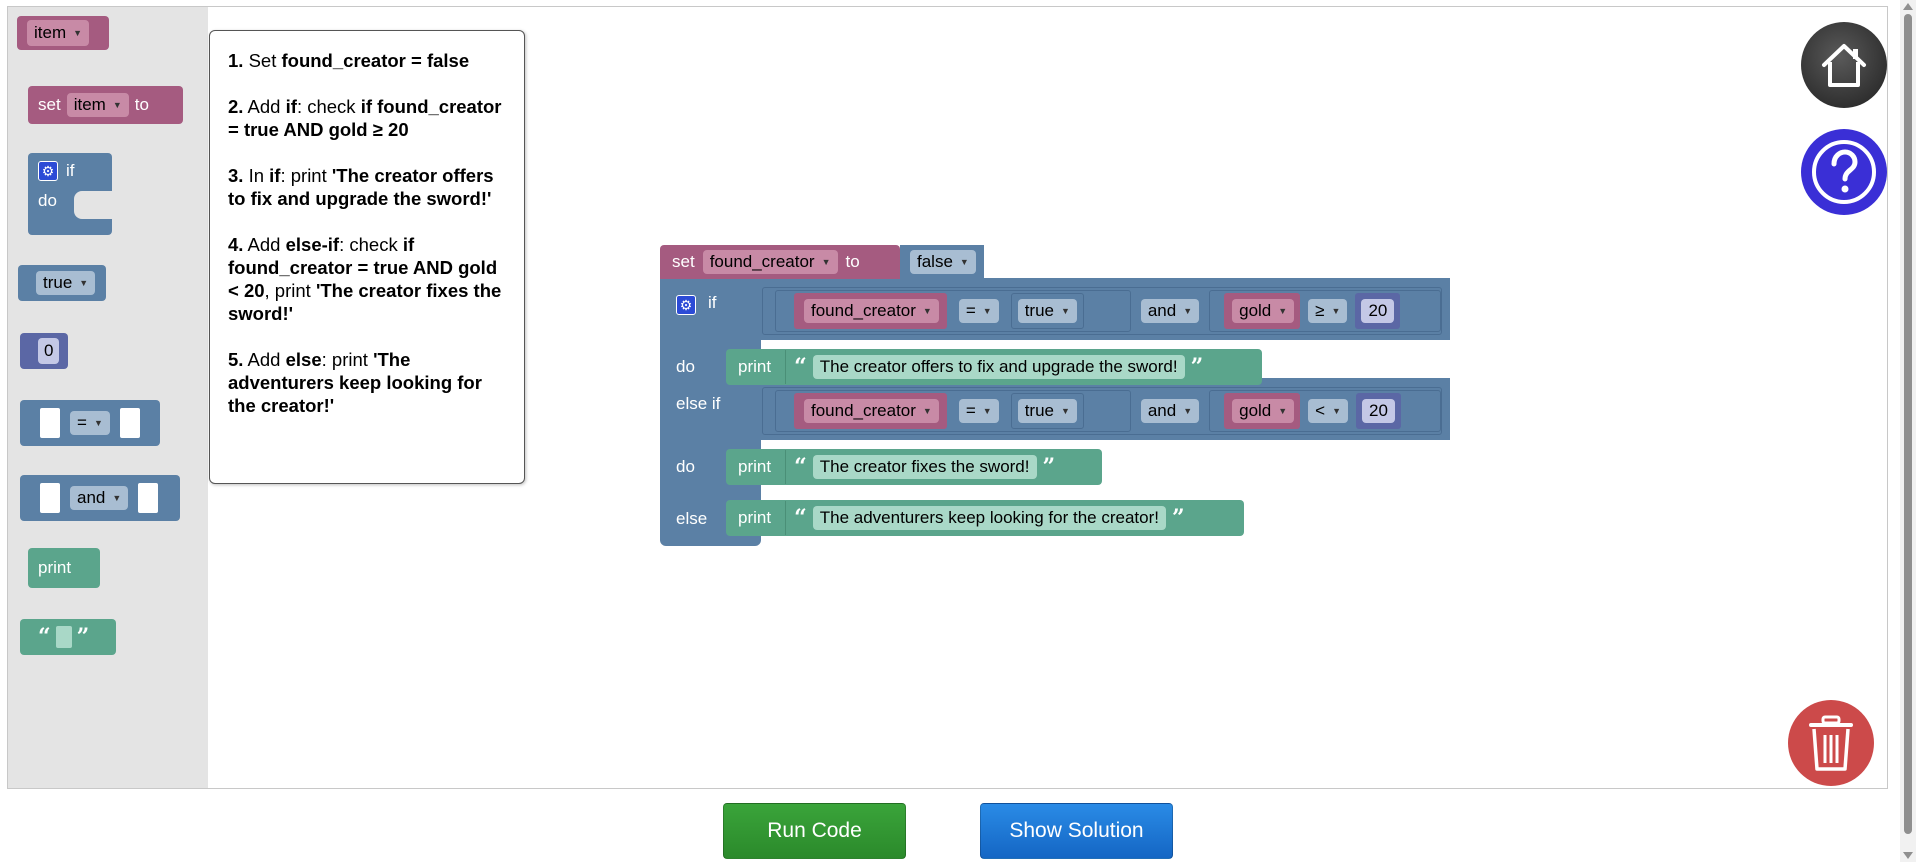 This screenshot has width=1916, height=862. I want to click on print-block: print “ The creator fixes the sword! ”, so click(914, 467).